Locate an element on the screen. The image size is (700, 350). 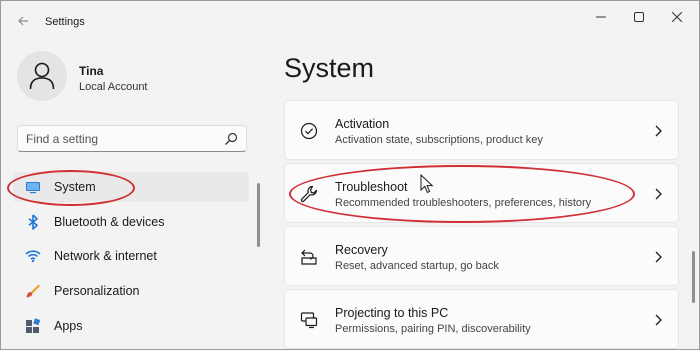
sidebar-item-apps: Apps is located at coordinates (131, 326).